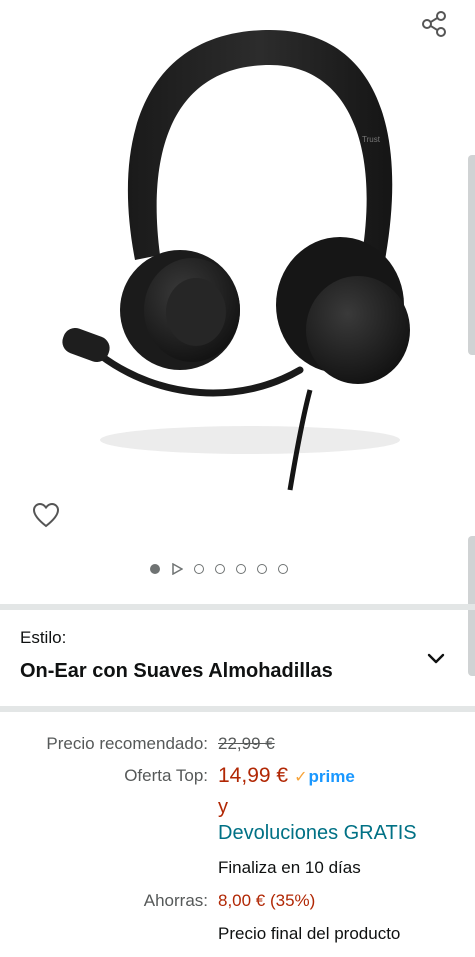 The width and height of the screenshot is (475, 957). I want to click on brand-mark: Trust, so click(371, 139).